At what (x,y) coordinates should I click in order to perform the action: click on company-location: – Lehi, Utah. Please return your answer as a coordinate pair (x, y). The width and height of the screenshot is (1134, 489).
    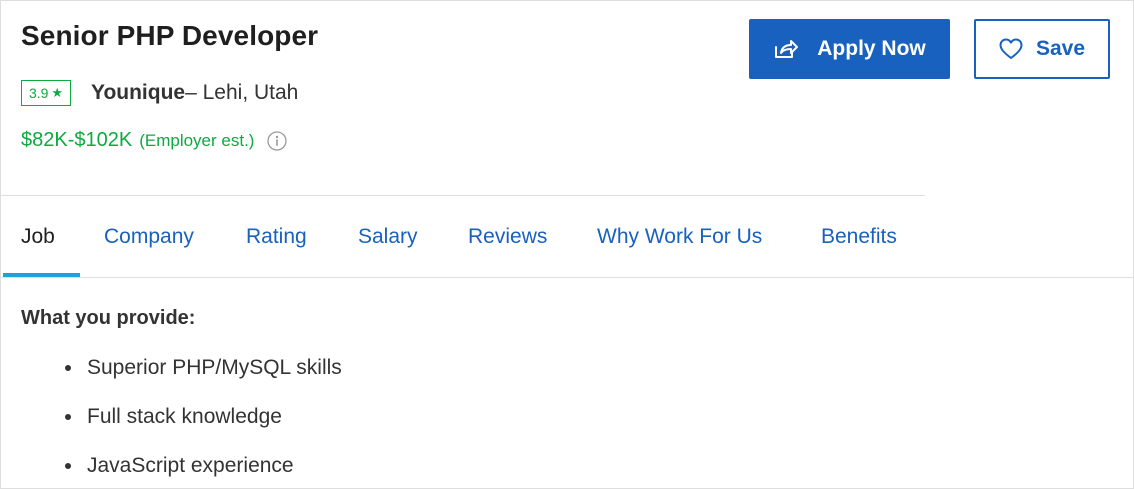
    Looking at the image, I should click on (242, 92).